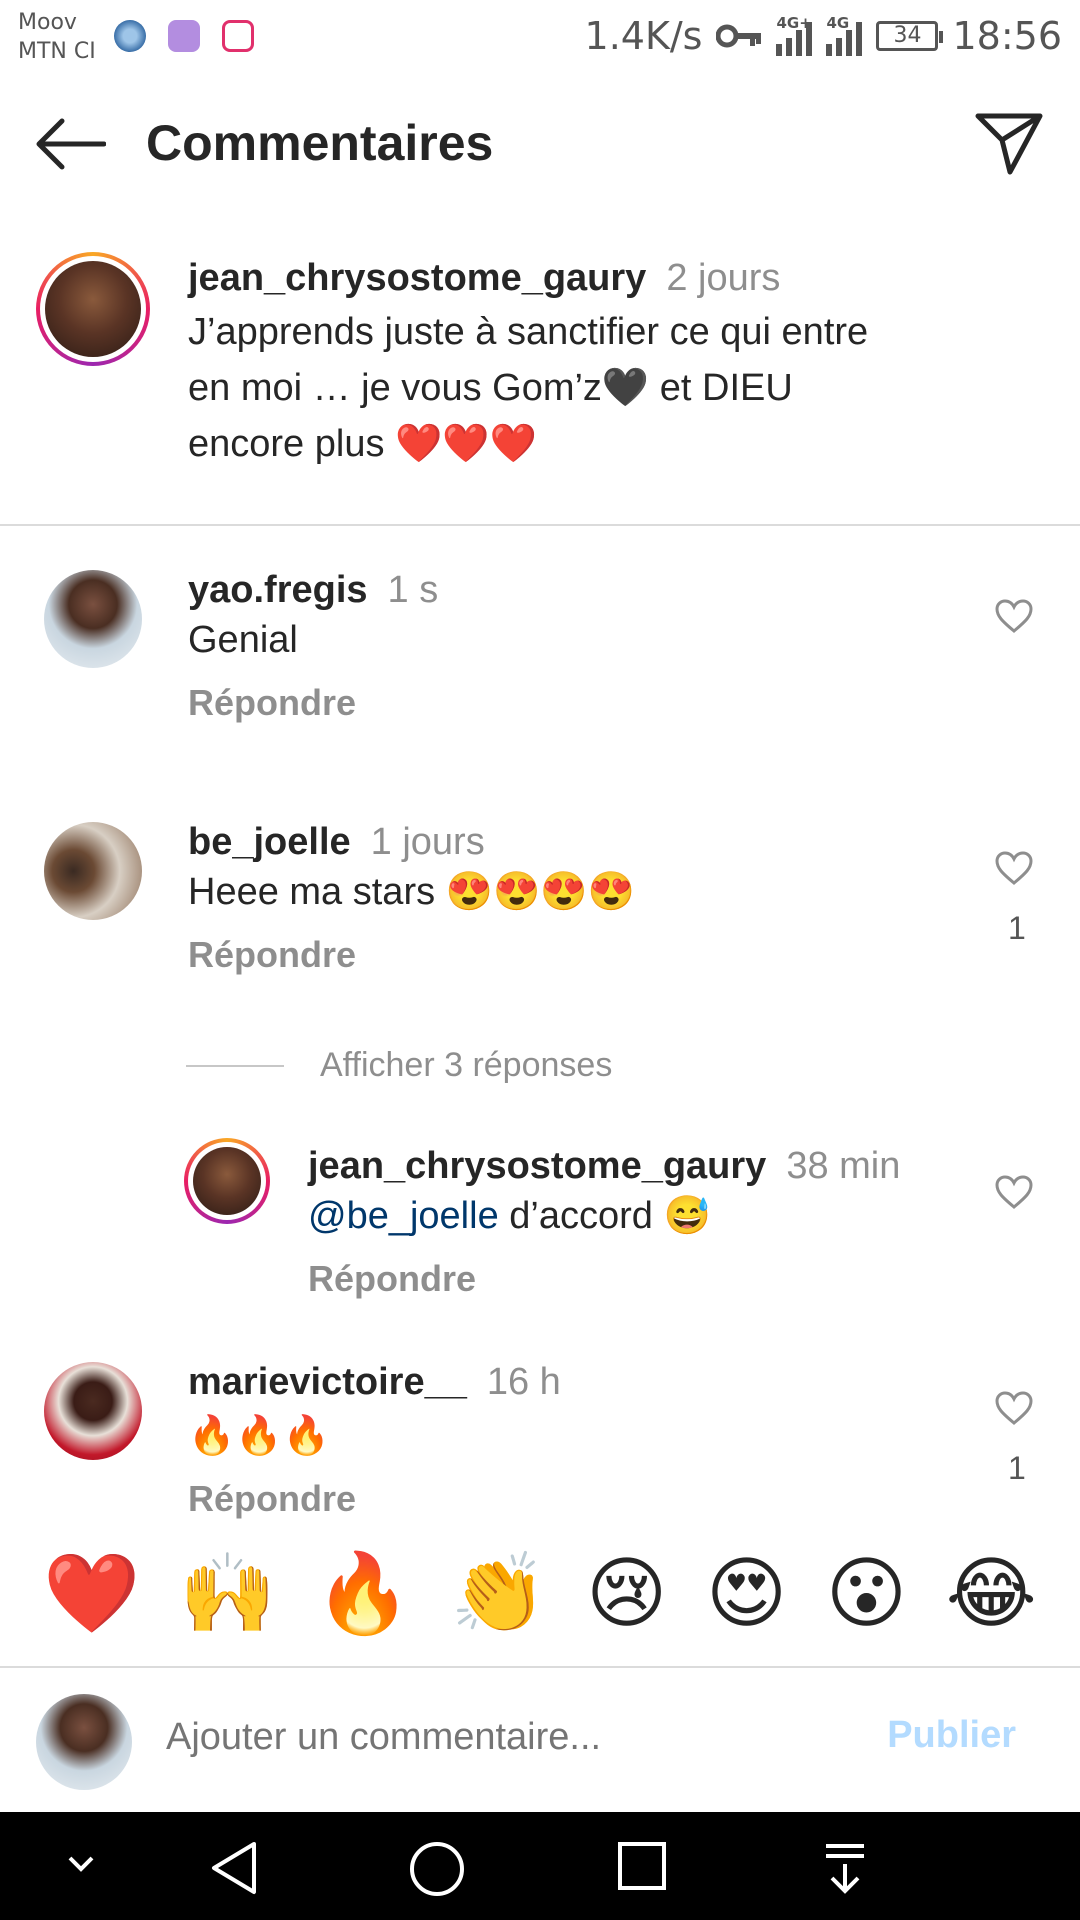 The image size is (1080, 1920). I want to click on caption-avatar, so click(93, 309).